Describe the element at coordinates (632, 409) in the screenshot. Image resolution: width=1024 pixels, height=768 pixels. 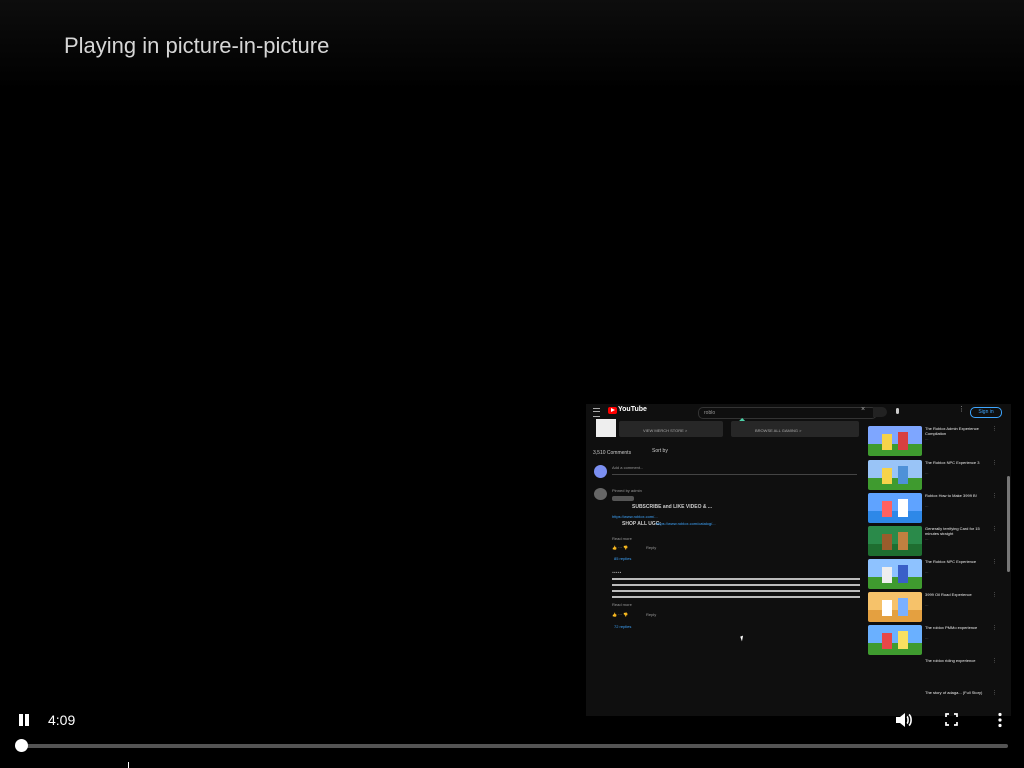
I see `youtube-logo-text: YouTube` at that location.